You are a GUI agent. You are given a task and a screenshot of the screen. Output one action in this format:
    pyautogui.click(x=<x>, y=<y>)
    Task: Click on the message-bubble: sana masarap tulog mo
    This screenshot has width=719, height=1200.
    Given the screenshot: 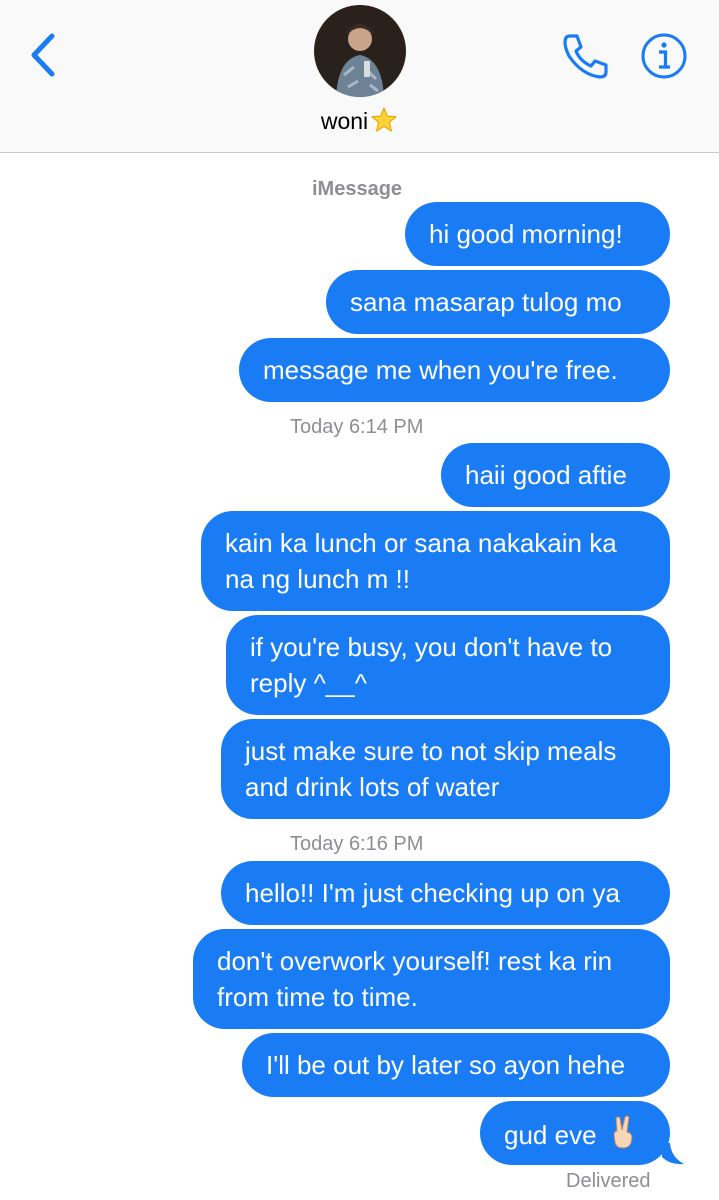 What is the action you would take?
    pyautogui.click(x=498, y=302)
    